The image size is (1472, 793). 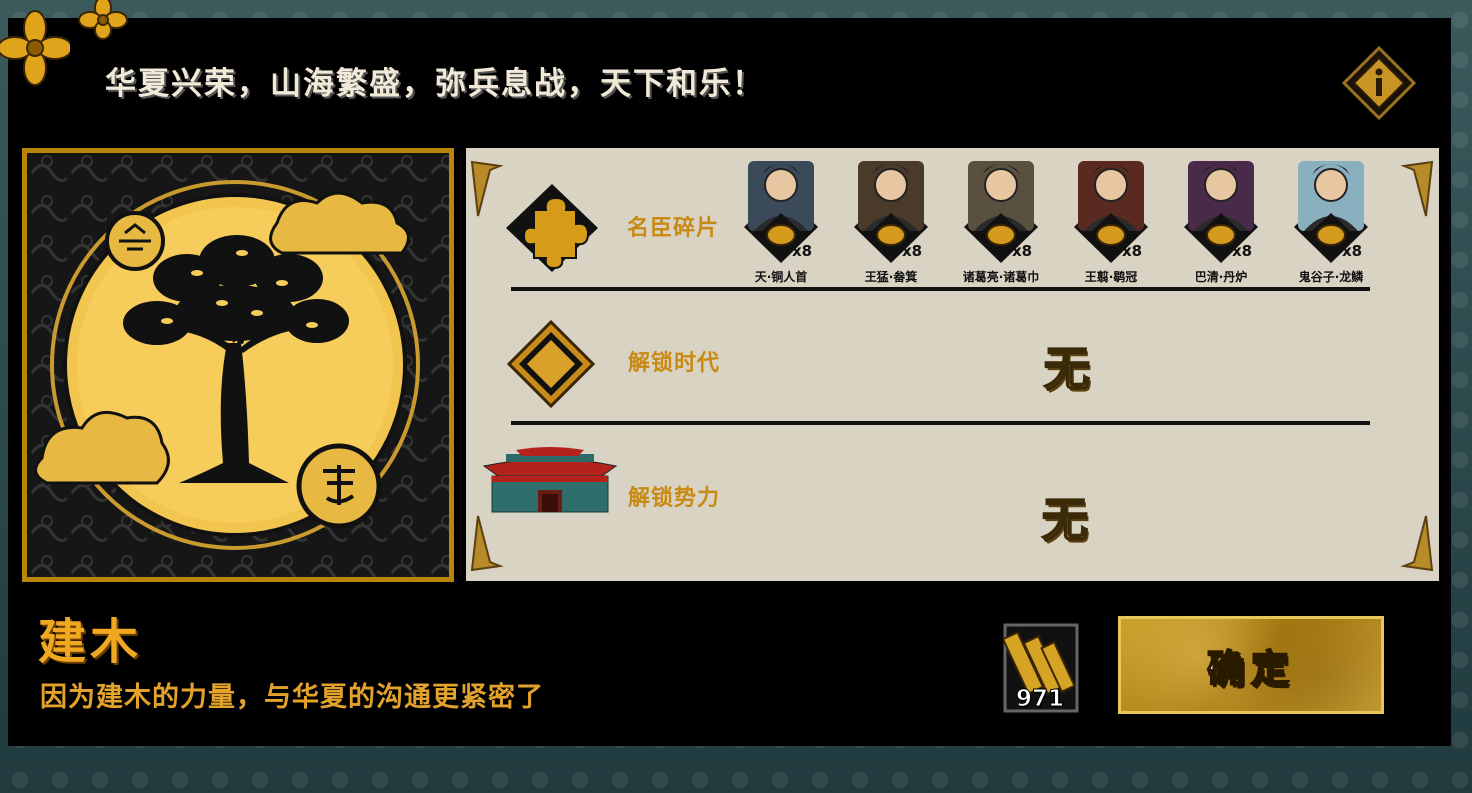 I want to click on hero-fragment-name: 天·铜人首, so click(x=781, y=277).